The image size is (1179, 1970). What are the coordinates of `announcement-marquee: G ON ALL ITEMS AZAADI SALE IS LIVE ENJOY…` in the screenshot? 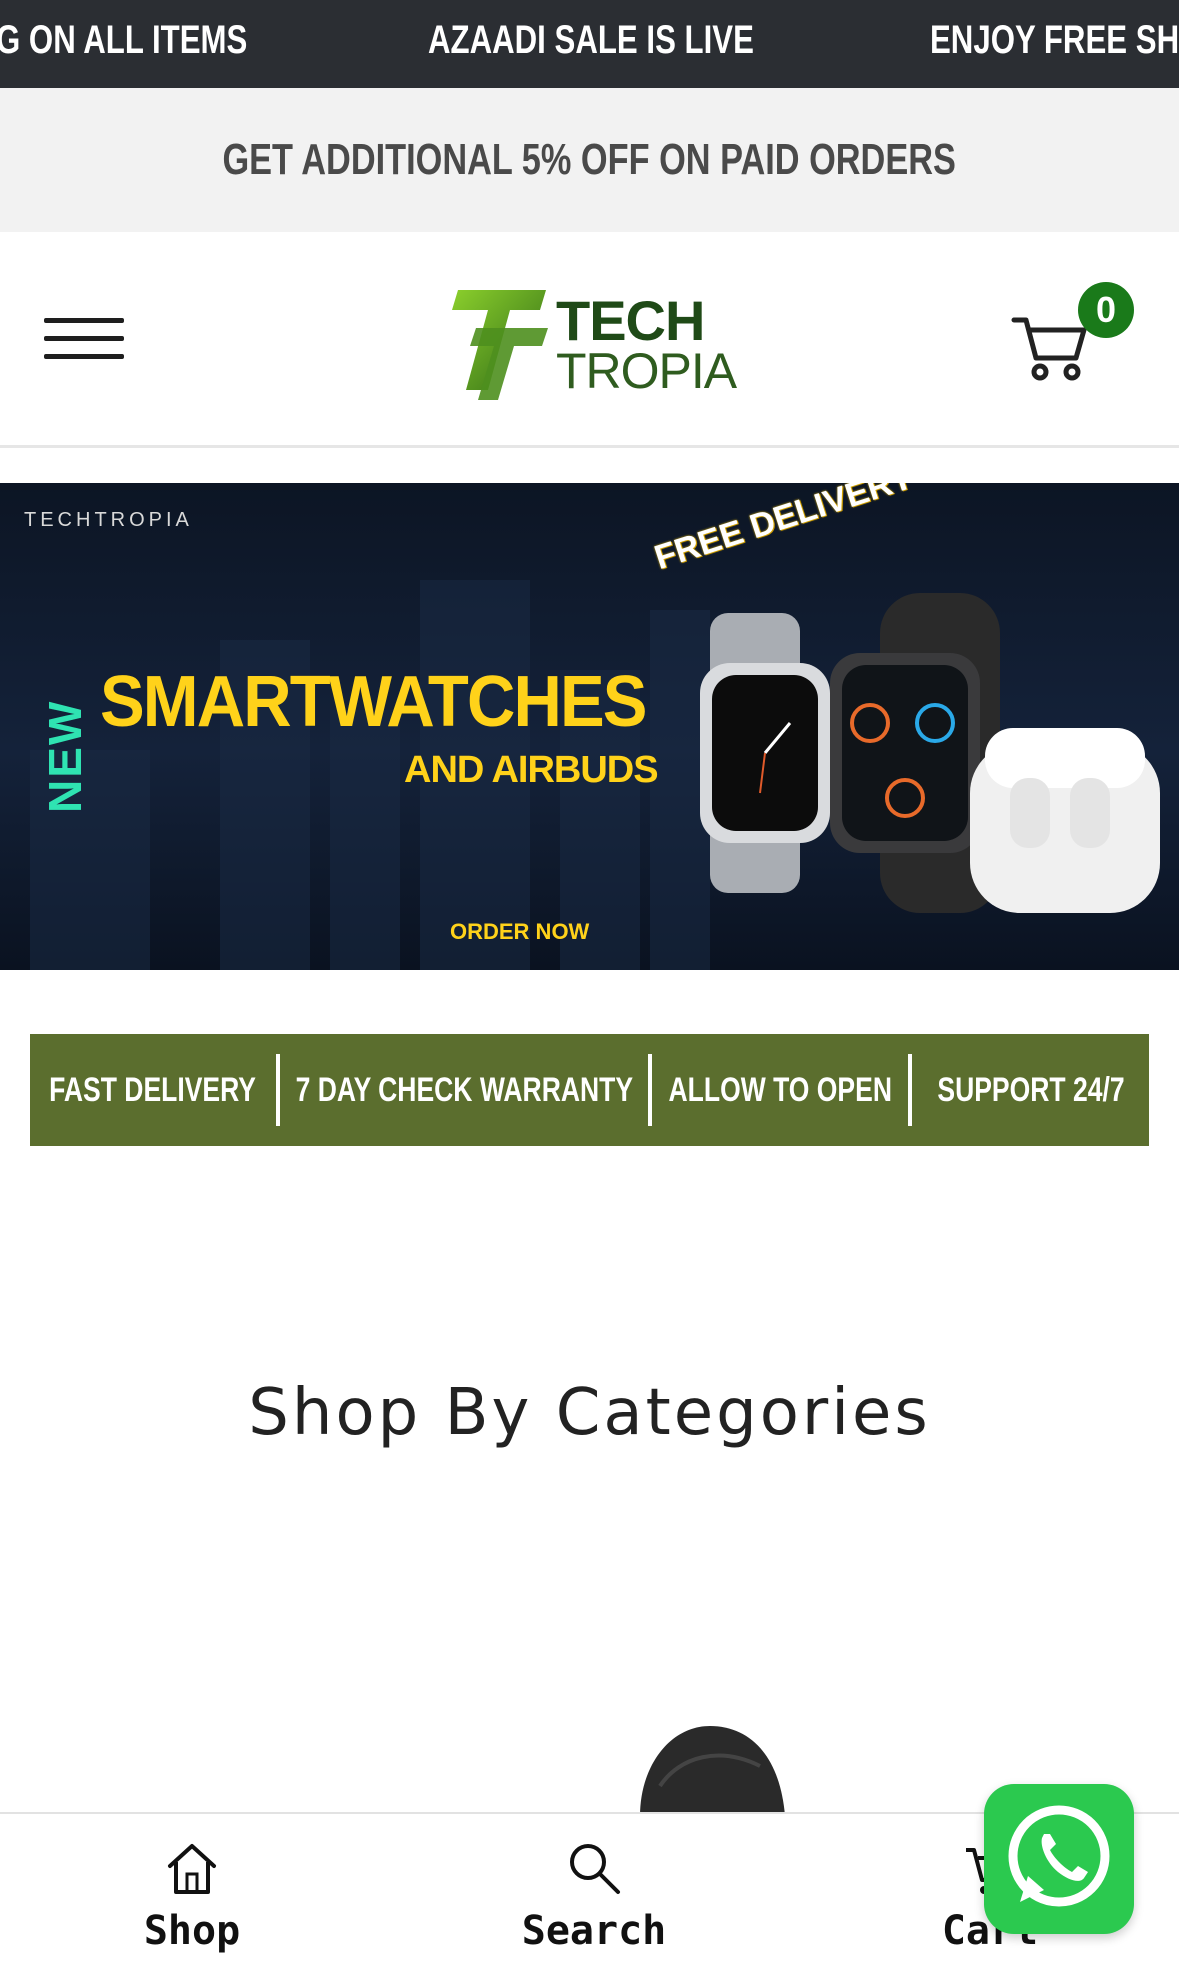 It's located at (589, 44).